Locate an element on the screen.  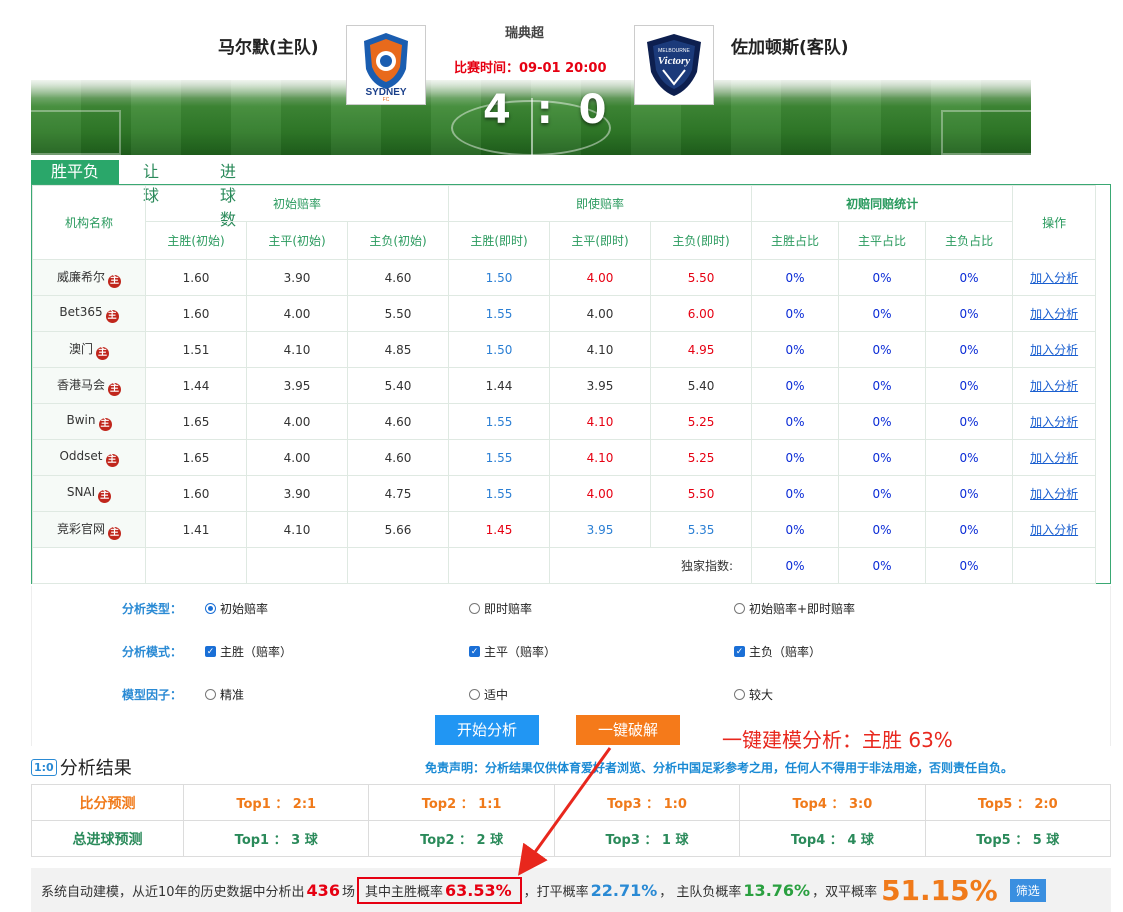
tab-handicap: 让球 is located at coordinates (151, 182).